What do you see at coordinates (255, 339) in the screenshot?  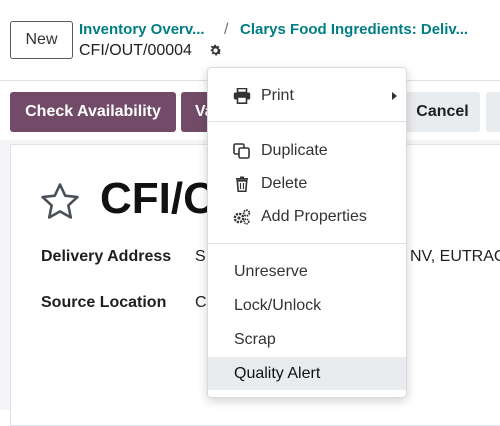 I see `menu-item-scrap-label: Scrap` at bounding box center [255, 339].